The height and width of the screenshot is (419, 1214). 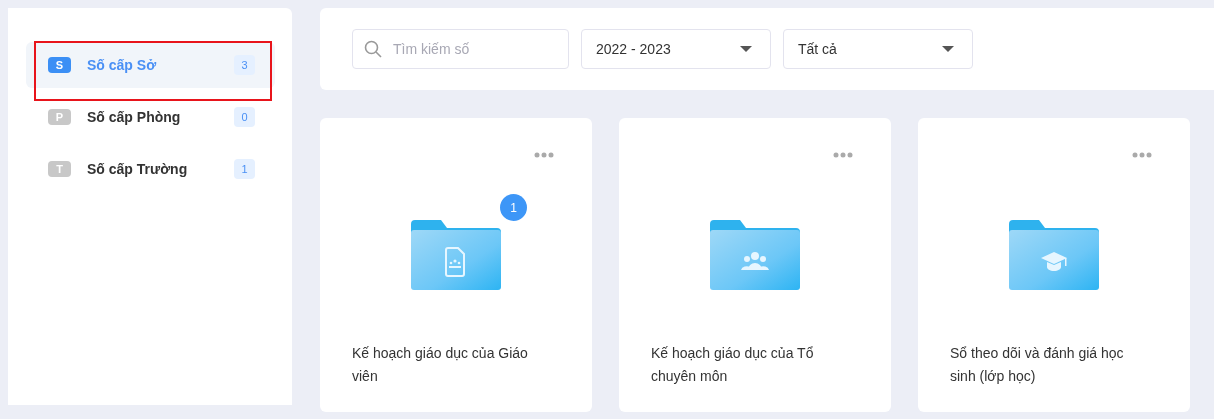 What do you see at coordinates (59, 65) in the screenshot?
I see `folder-letter-icon: S` at bounding box center [59, 65].